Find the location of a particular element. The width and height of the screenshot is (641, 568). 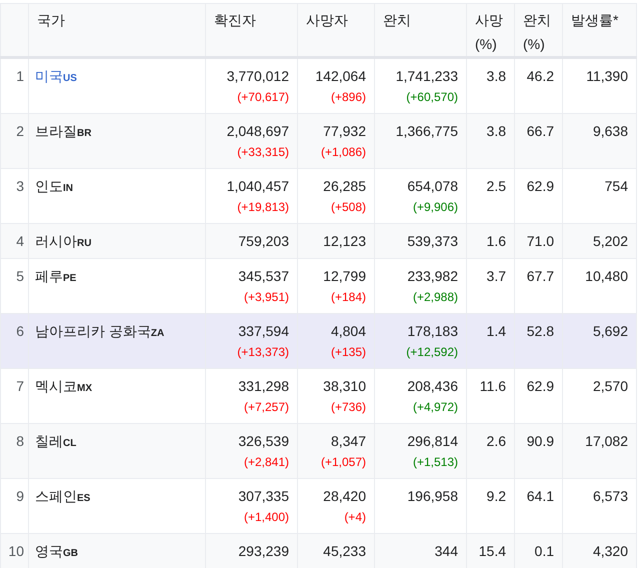

rank-cell: 10 is located at coordinates (14, 551).